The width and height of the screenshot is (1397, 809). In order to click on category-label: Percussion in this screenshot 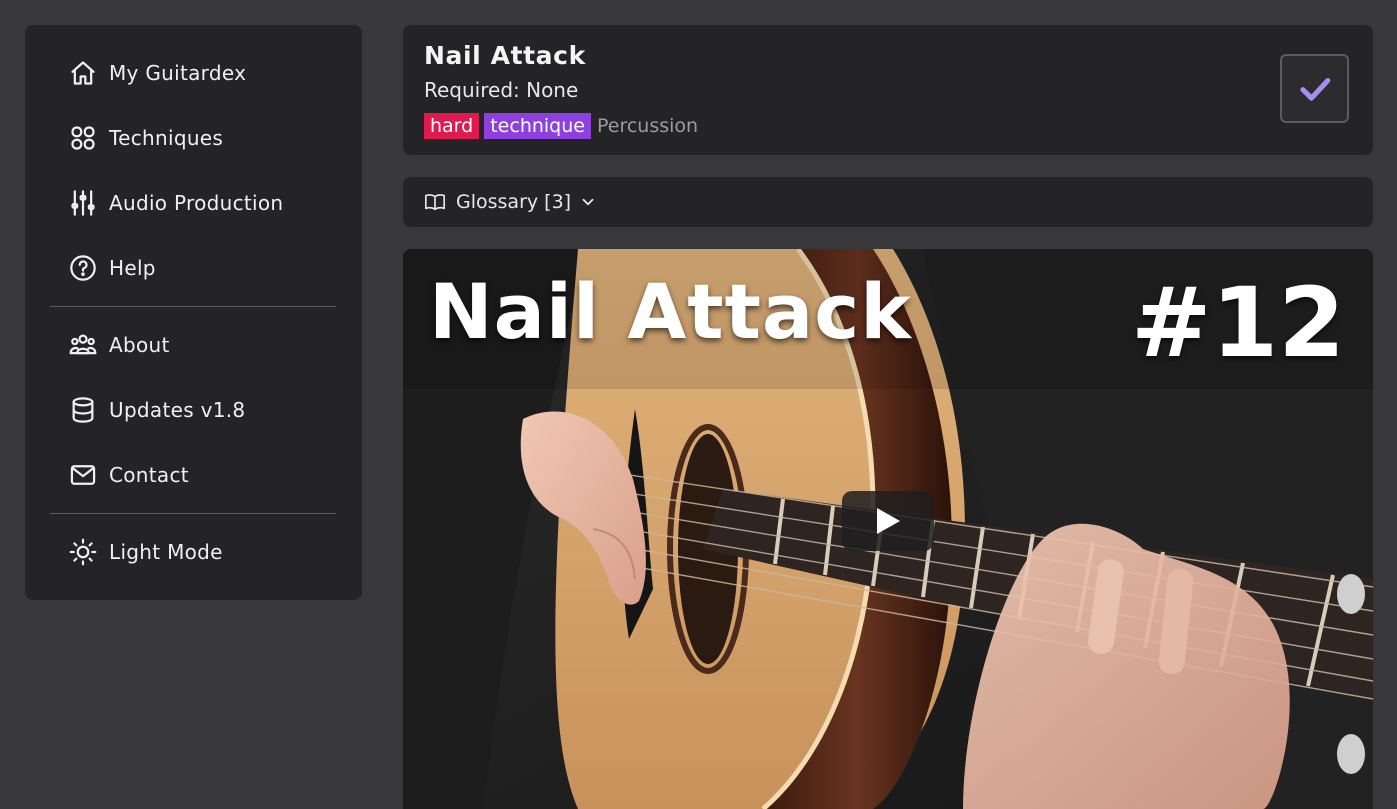, I will do `click(647, 126)`.